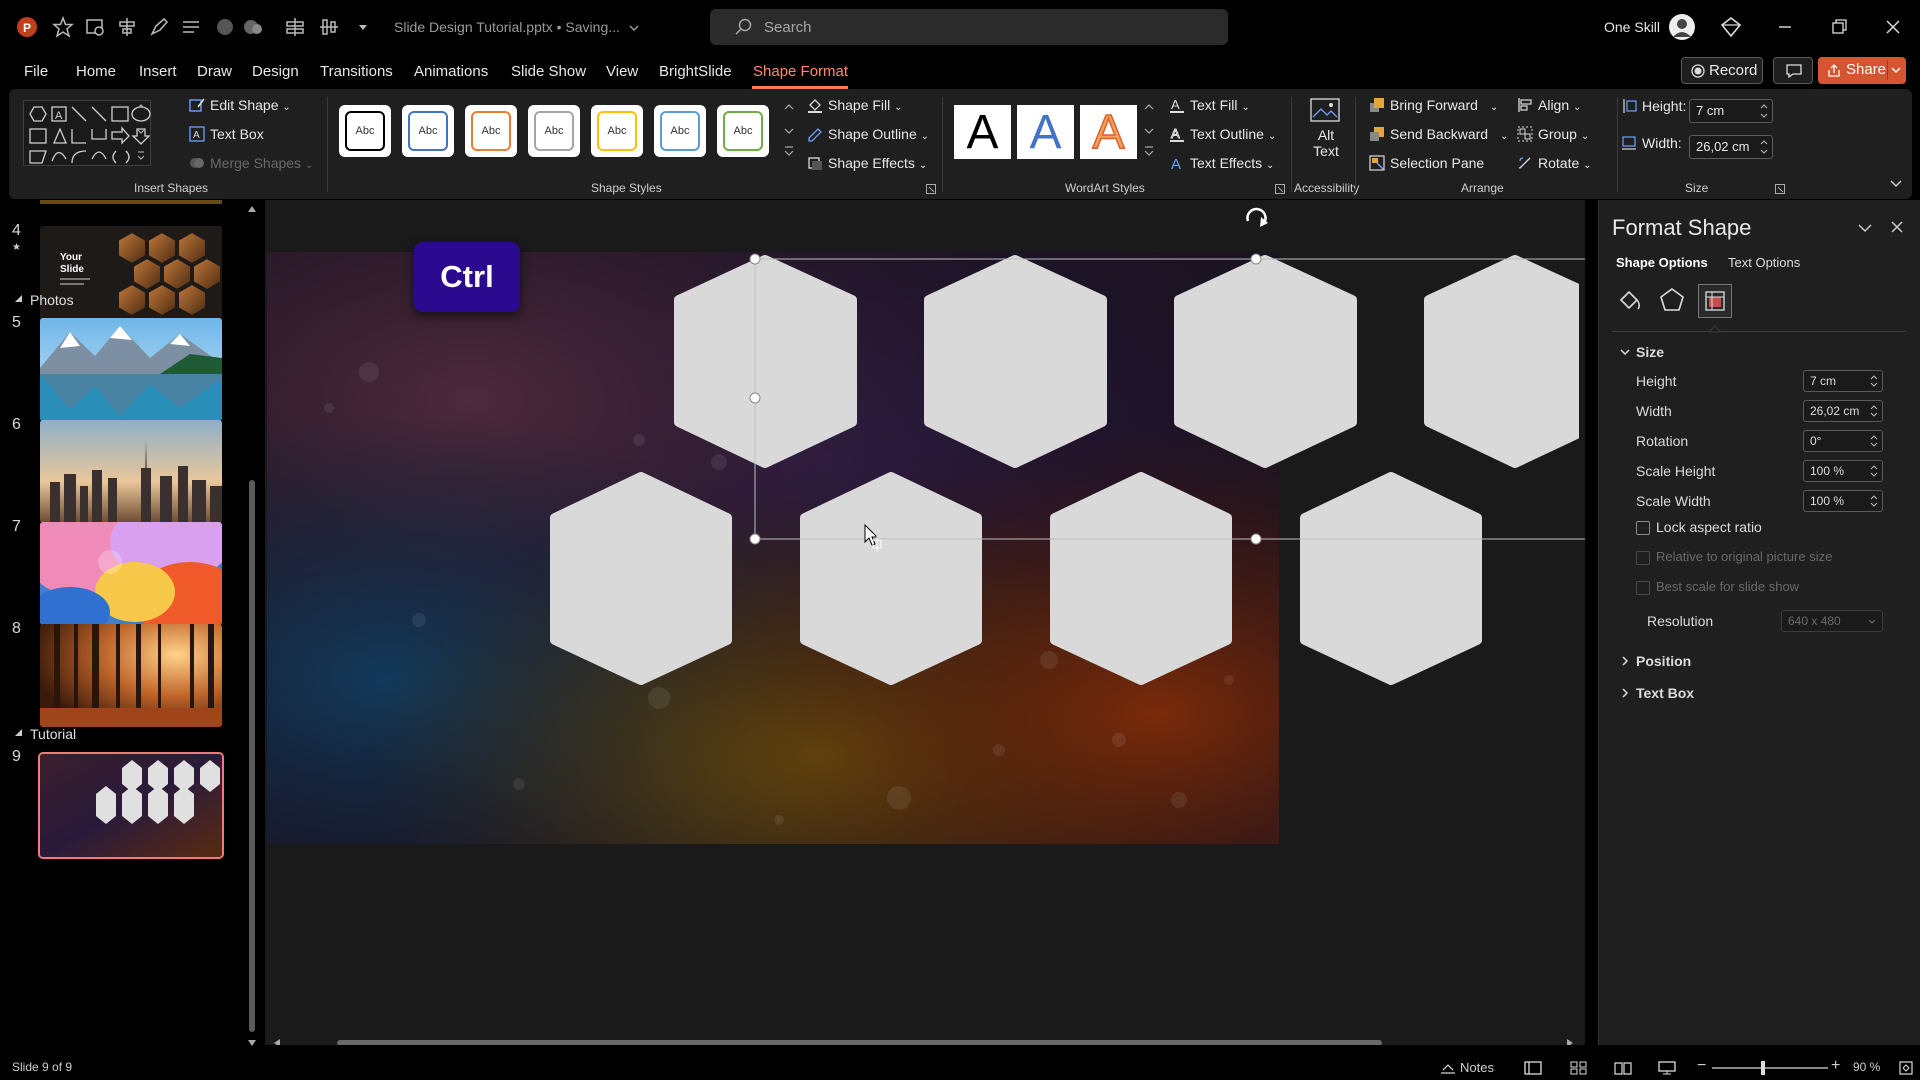  What do you see at coordinates (214, 71) in the screenshot?
I see `tab-draw: Draw` at bounding box center [214, 71].